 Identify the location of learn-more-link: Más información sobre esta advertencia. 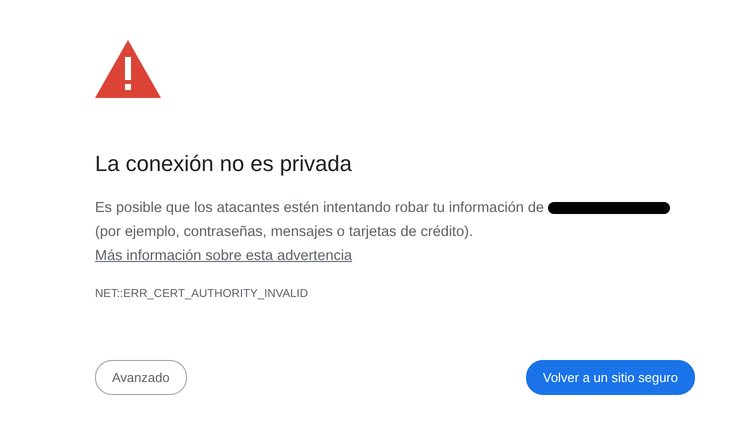
(223, 256).